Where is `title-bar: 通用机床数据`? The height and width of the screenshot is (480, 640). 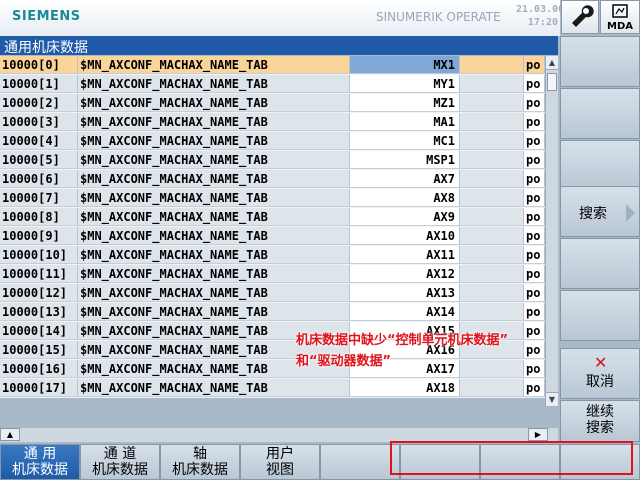 title-bar: 通用机床数据 is located at coordinates (279, 46).